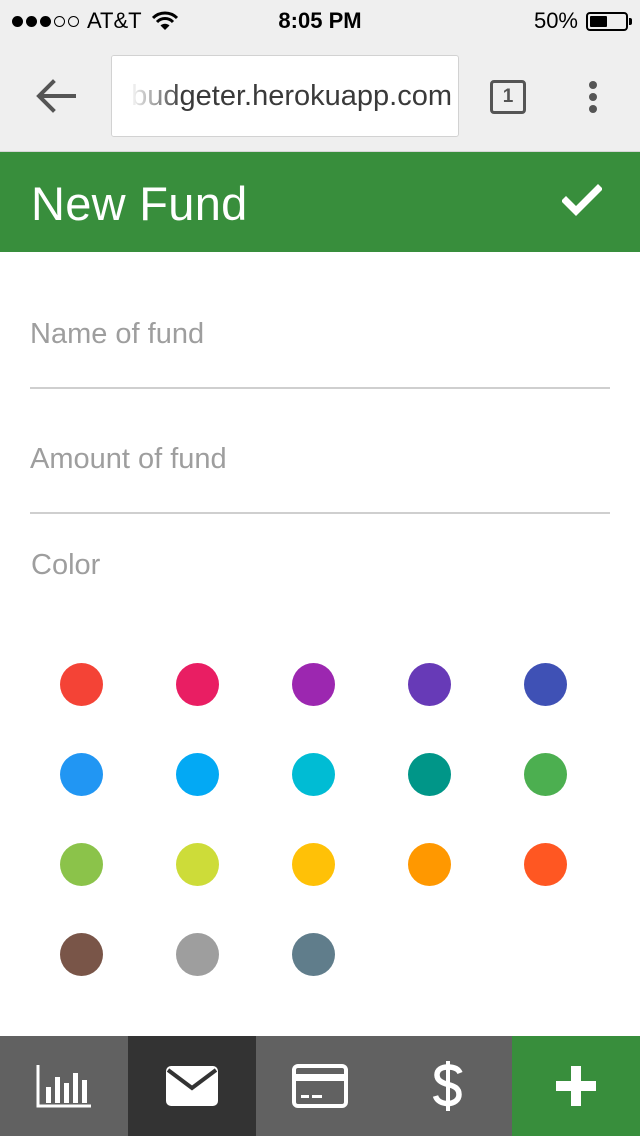  I want to click on arrow-left-icon, so click(56, 96).